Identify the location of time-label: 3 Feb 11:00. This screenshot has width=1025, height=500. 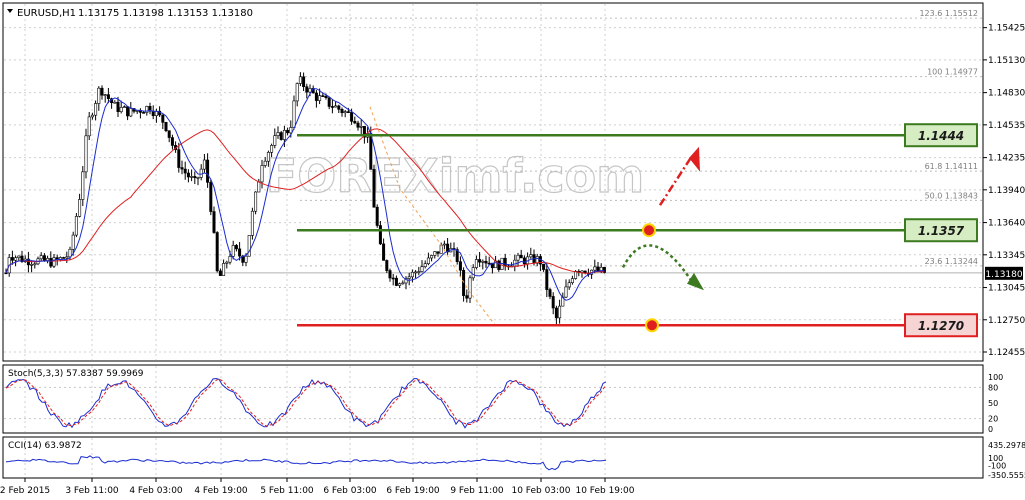
(92, 491).